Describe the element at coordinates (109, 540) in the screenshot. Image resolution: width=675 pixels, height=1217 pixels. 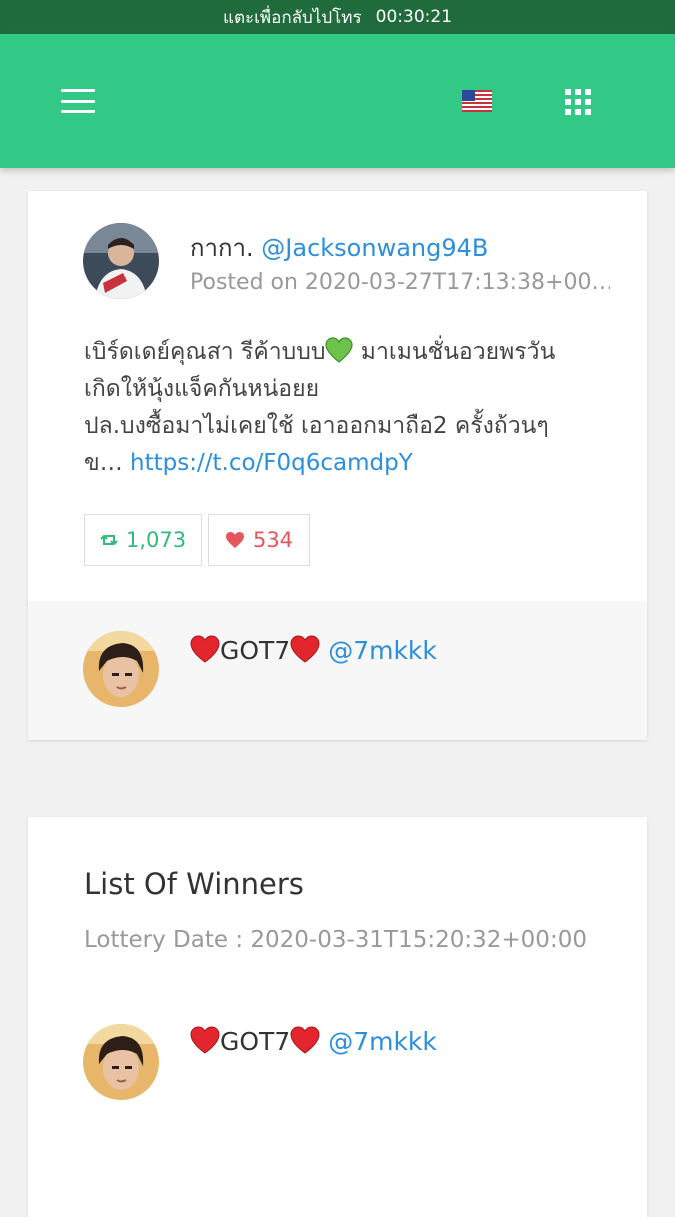
I see `retweet-icon` at that location.